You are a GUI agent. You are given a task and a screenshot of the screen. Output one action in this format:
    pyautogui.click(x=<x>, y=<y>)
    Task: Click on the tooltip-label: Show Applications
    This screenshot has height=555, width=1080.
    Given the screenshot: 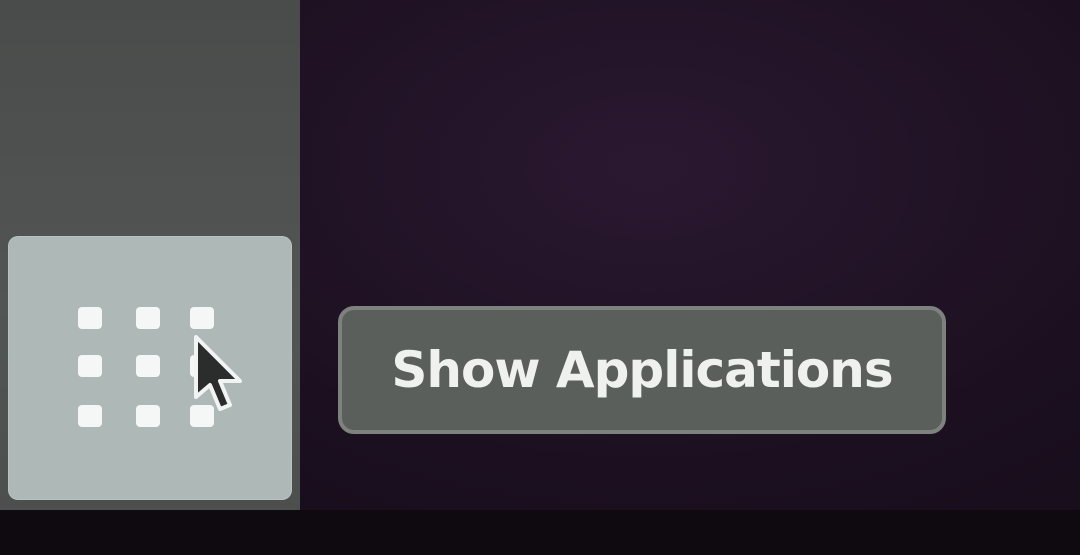 What is the action you would take?
    pyautogui.click(x=642, y=370)
    